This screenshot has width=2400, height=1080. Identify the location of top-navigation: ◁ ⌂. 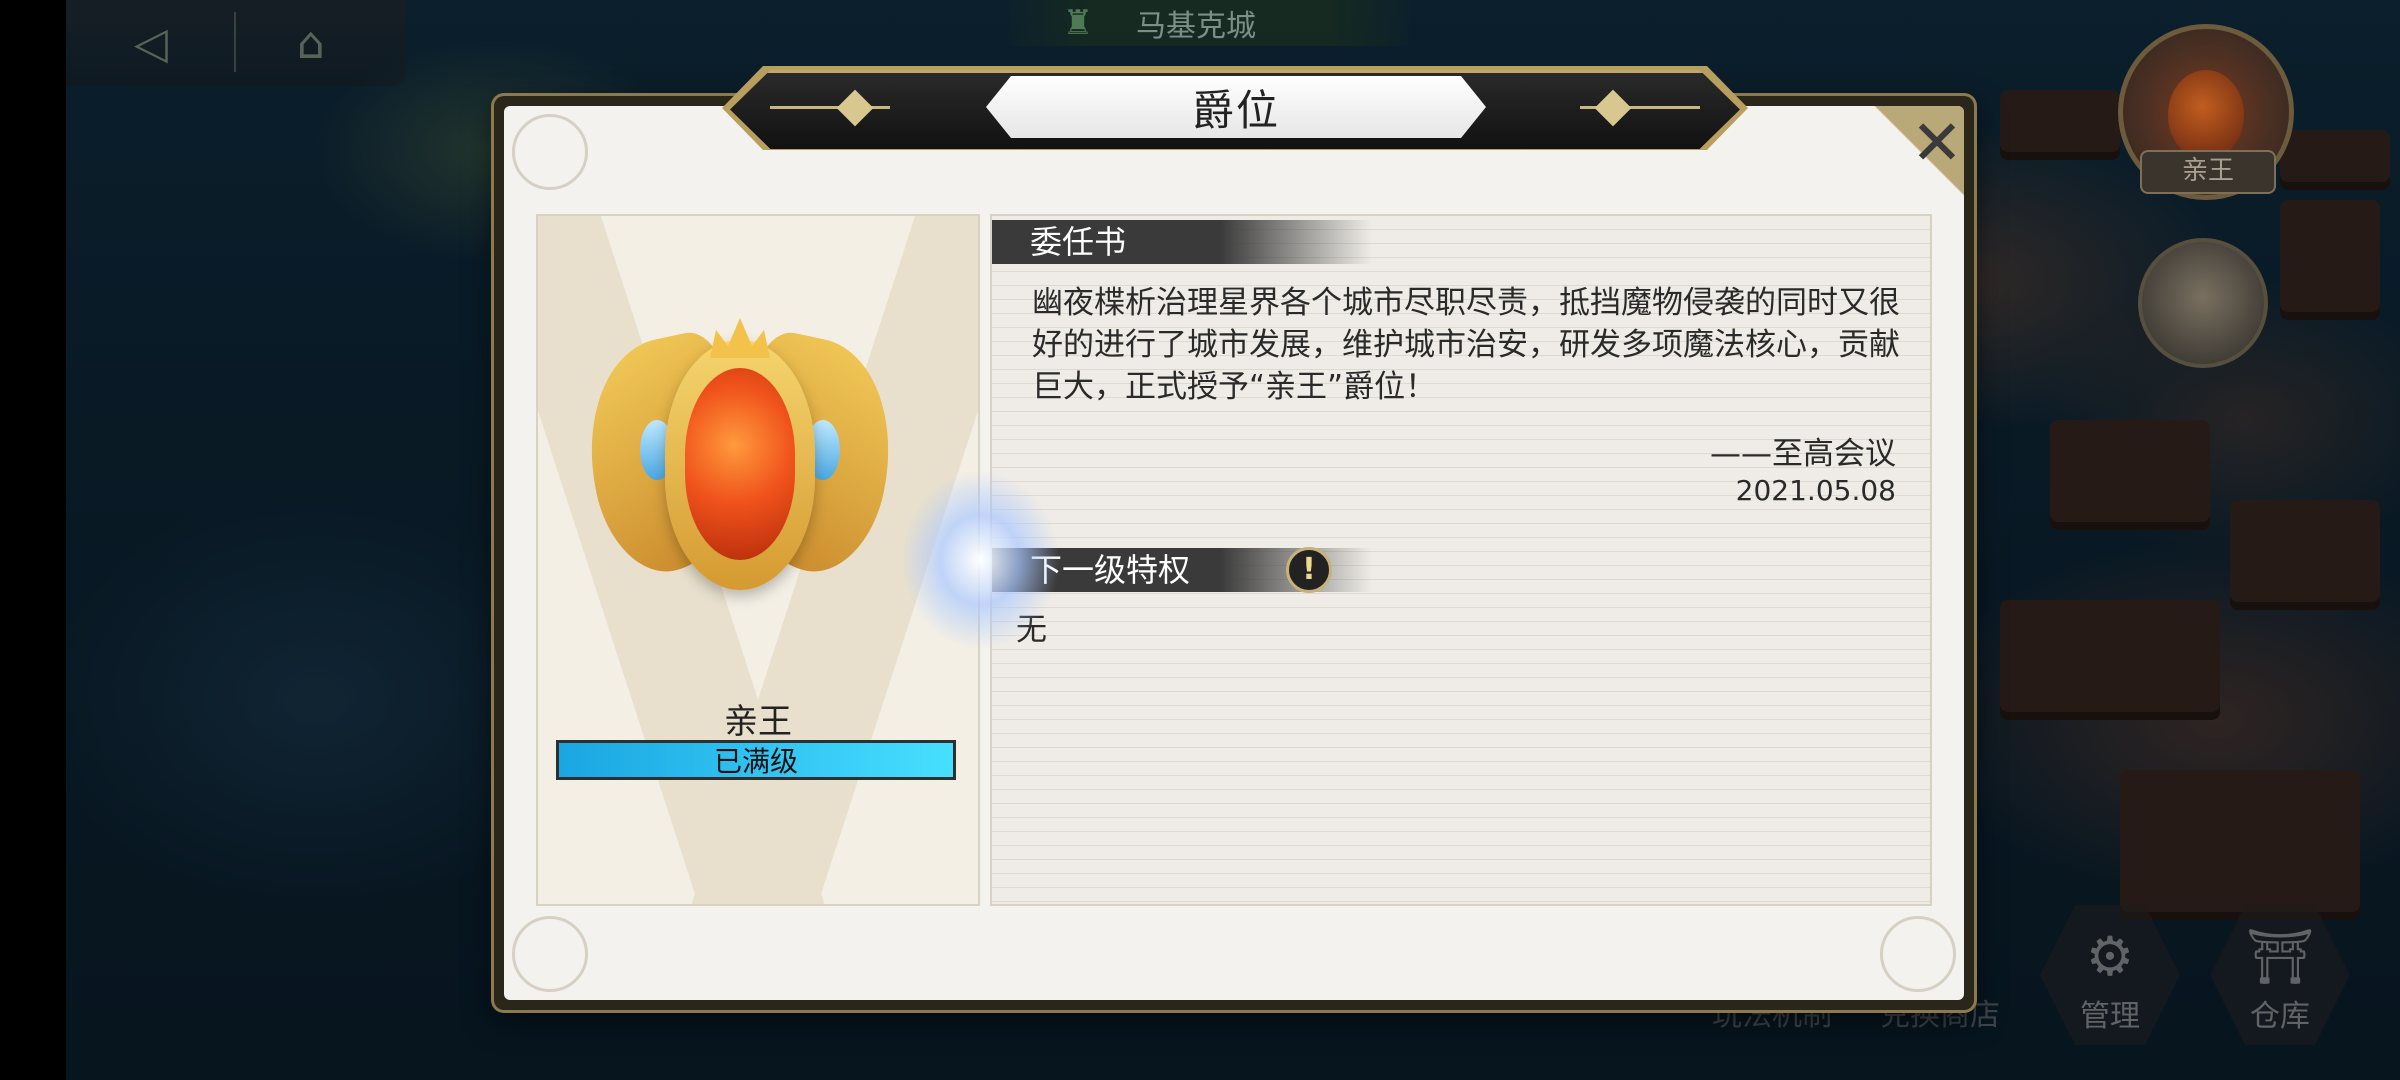
(236, 43).